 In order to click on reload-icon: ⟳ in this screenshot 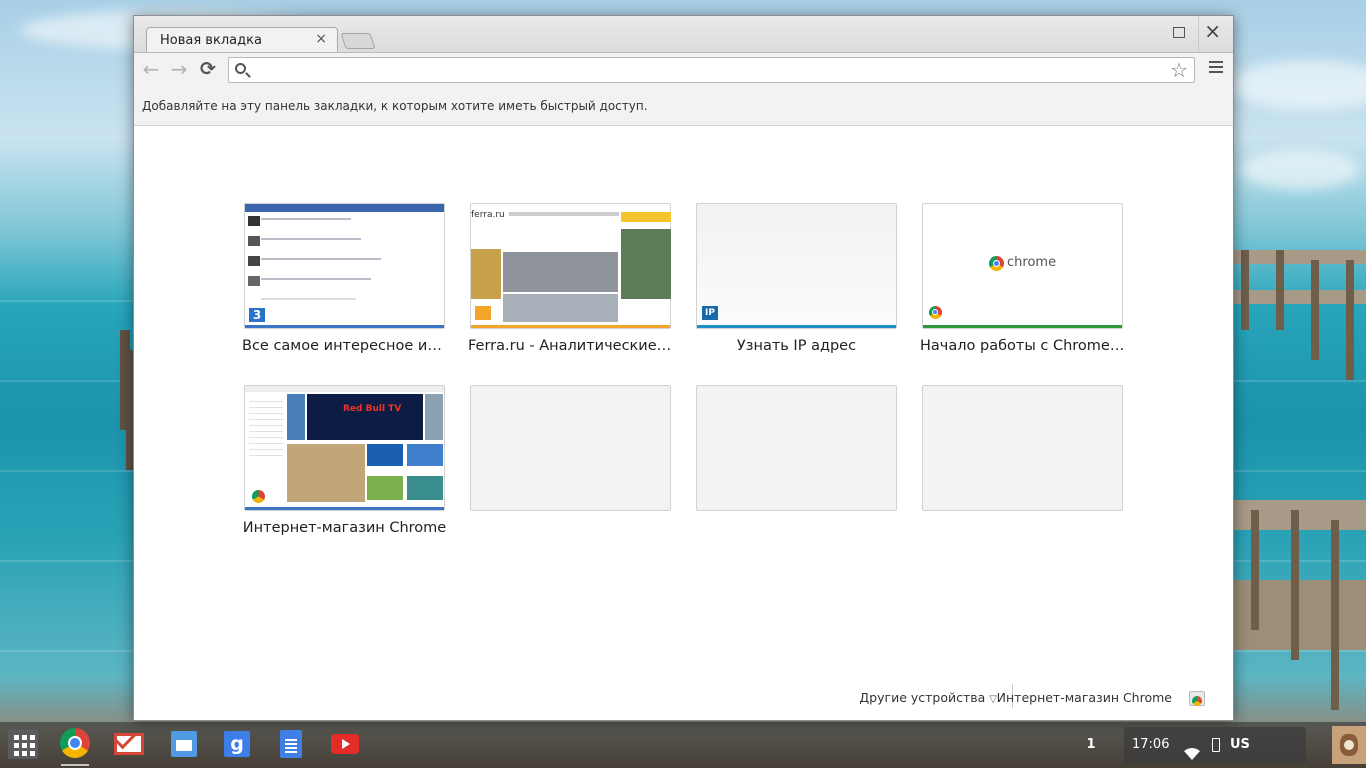, I will do `click(208, 69)`.